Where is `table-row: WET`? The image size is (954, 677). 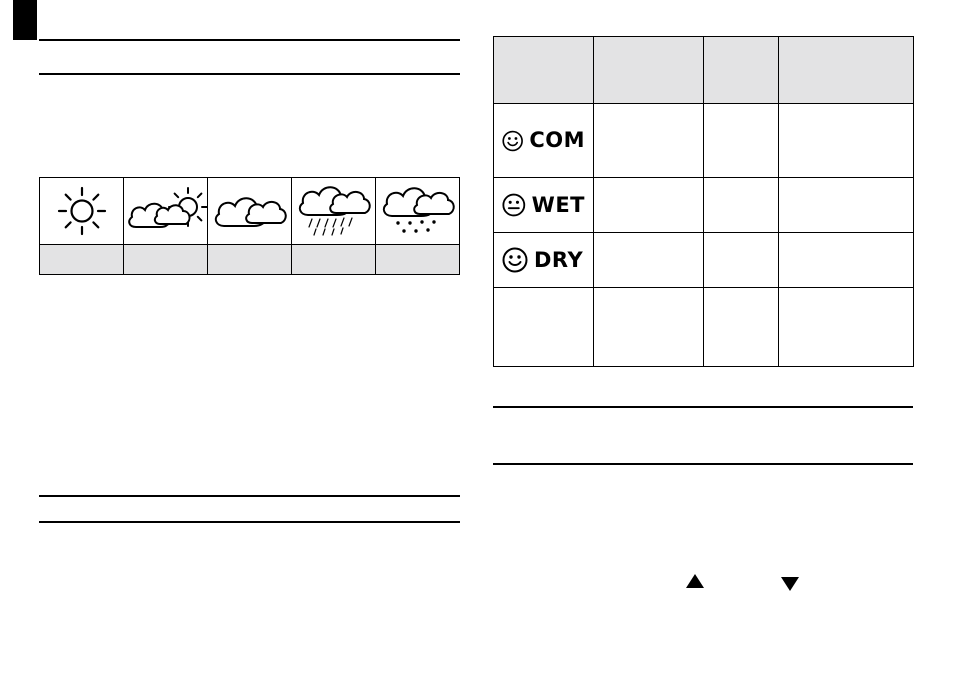
table-row: WET is located at coordinates (703, 205).